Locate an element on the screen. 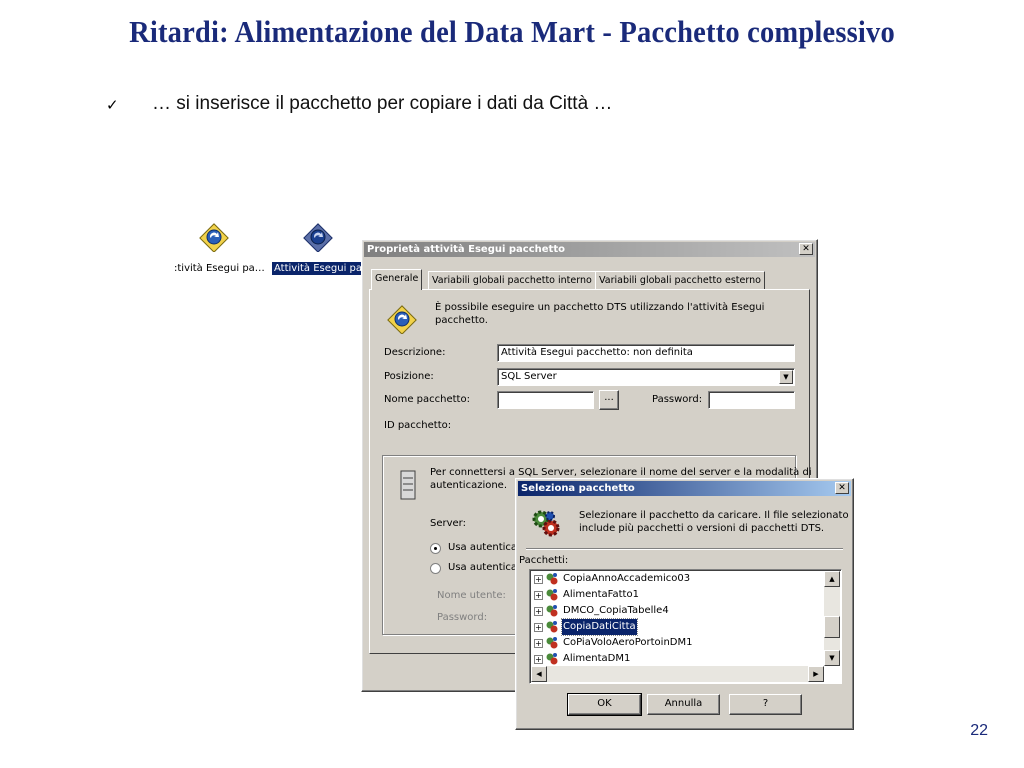 This screenshot has width=1024, height=768. scroll-down-icon: ▼ is located at coordinates (832, 658).